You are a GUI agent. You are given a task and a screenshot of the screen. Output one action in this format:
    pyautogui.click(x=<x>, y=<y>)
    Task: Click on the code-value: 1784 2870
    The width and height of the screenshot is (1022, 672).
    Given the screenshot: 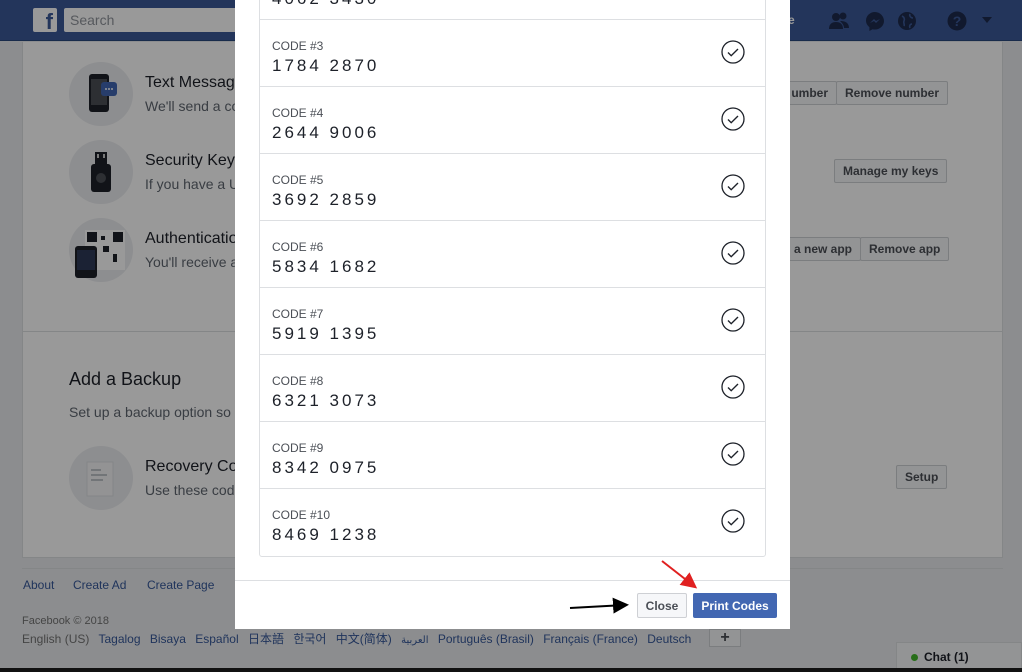 What is the action you would take?
    pyautogui.click(x=326, y=65)
    